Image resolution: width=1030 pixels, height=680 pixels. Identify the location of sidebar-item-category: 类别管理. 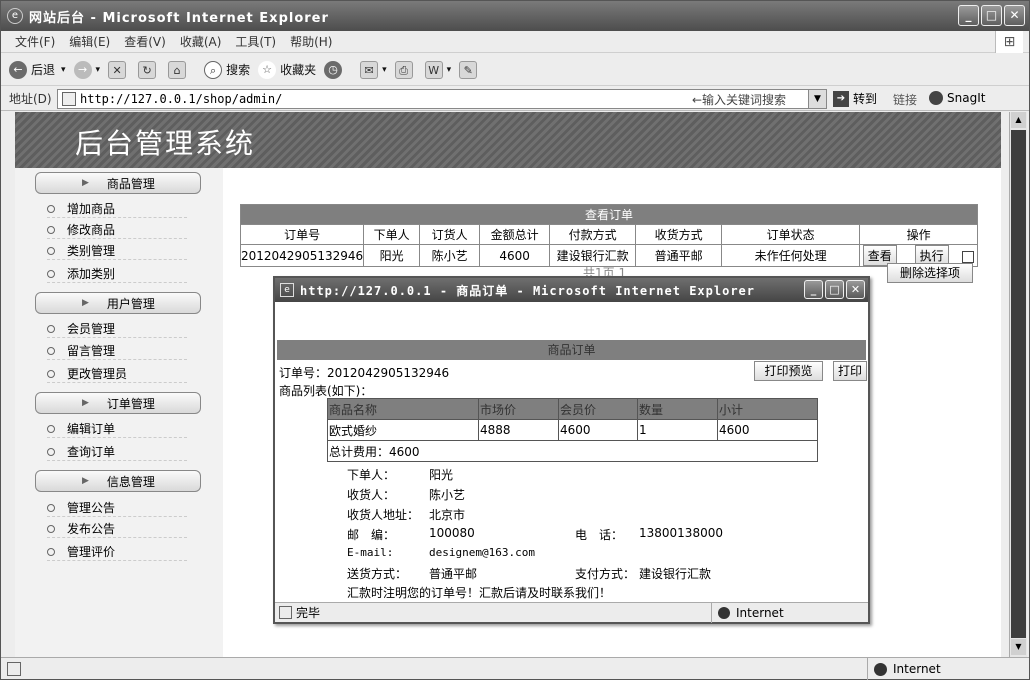
(117, 251).